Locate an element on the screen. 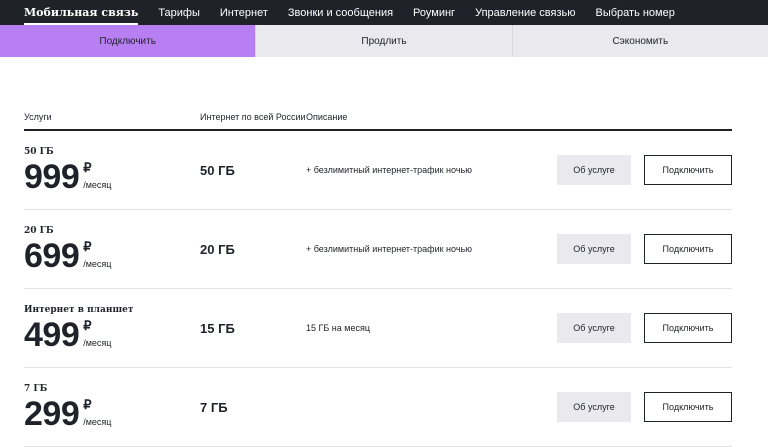  header-internet: Интернет по всей России is located at coordinates (253, 117).